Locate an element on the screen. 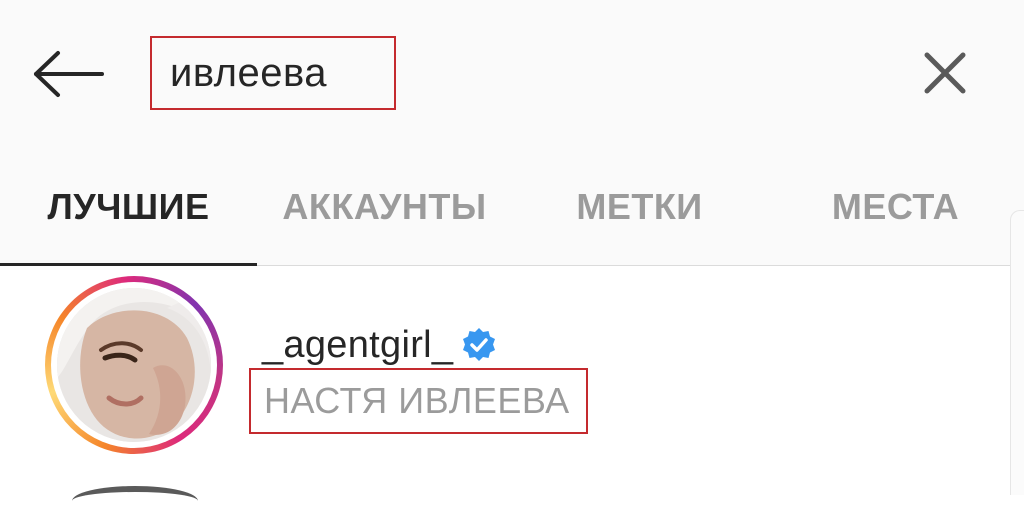 This screenshot has width=1024, height=516. back-button is located at coordinates (68, 74).